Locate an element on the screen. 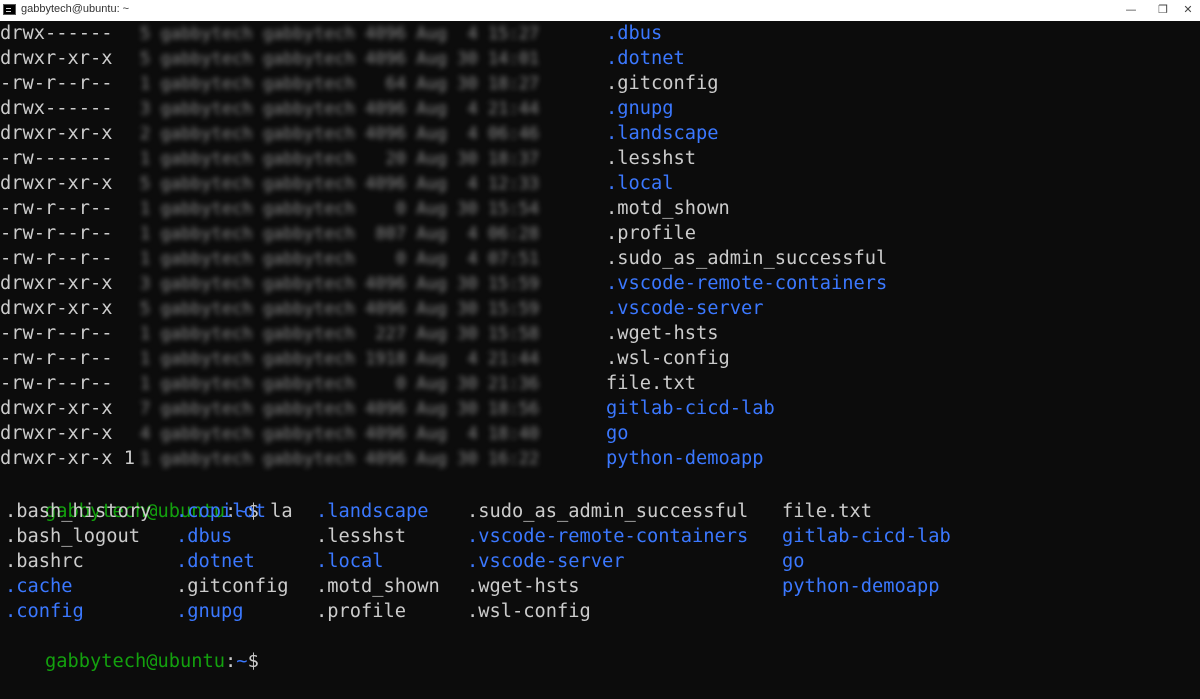 The image size is (1200, 699). la-file-entry: .gitconfig is located at coordinates (232, 586).